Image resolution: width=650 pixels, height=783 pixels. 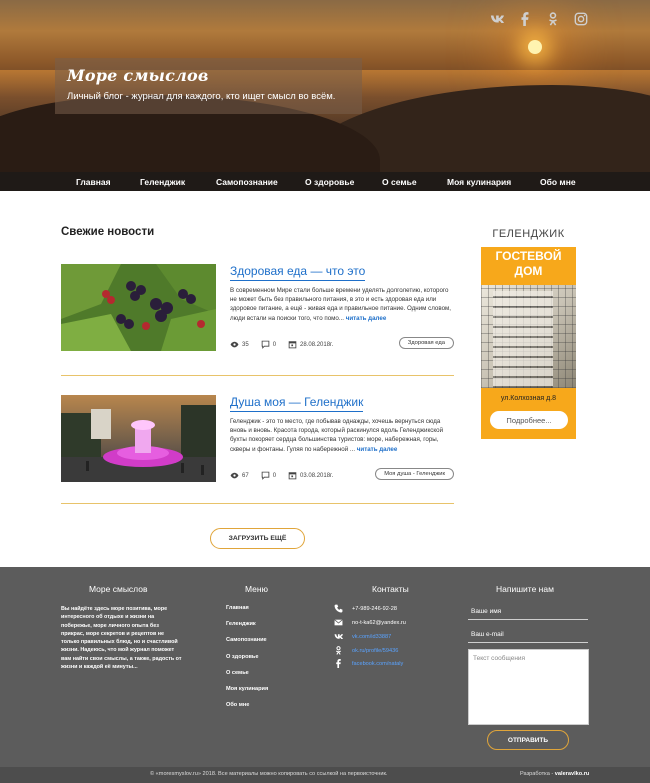 What do you see at coordinates (539, 19) in the screenshot?
I see `social-links` at bounding box center [539, 19].